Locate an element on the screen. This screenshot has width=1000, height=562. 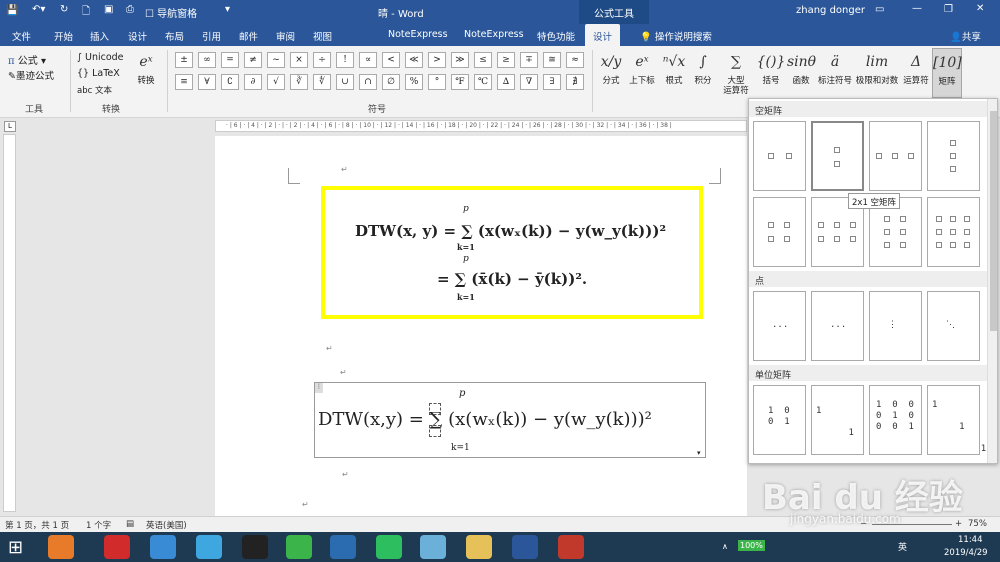
symbol-button: % is located at coordinates (414, 82).